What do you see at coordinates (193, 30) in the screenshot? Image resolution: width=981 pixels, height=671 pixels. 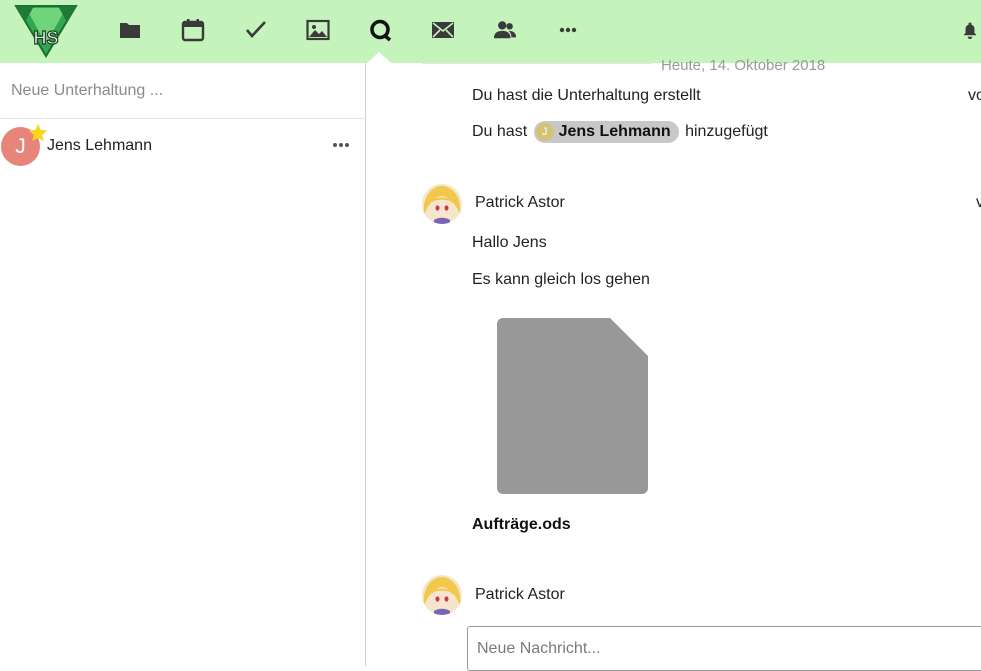 I see `calendar-icon` at bounding box center [193, 30].